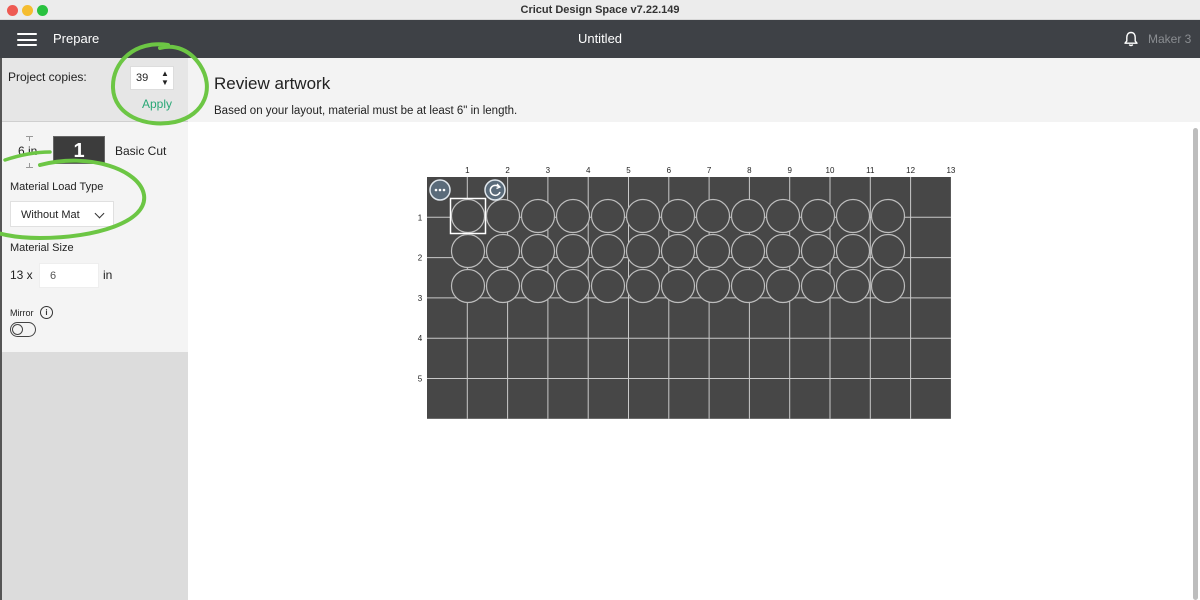 This screenshot has height=600, width=1200. Describe the element at coordinates (709, 170) in the screenshot. I see `column-label: 7` at that location.